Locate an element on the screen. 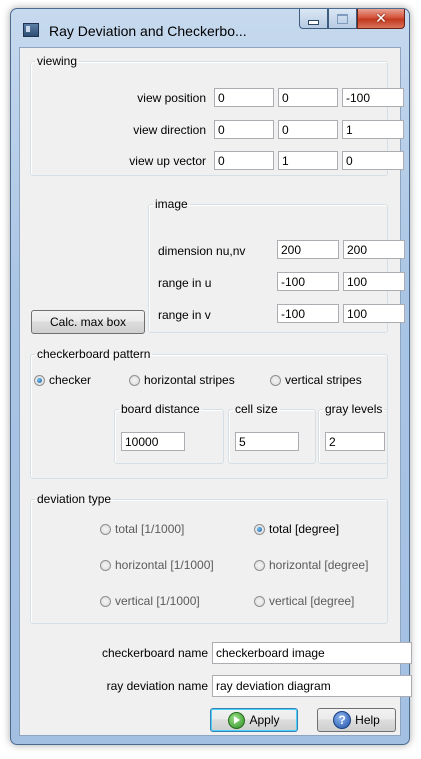  view-direction-x-input is located at coordinates (244, 129).